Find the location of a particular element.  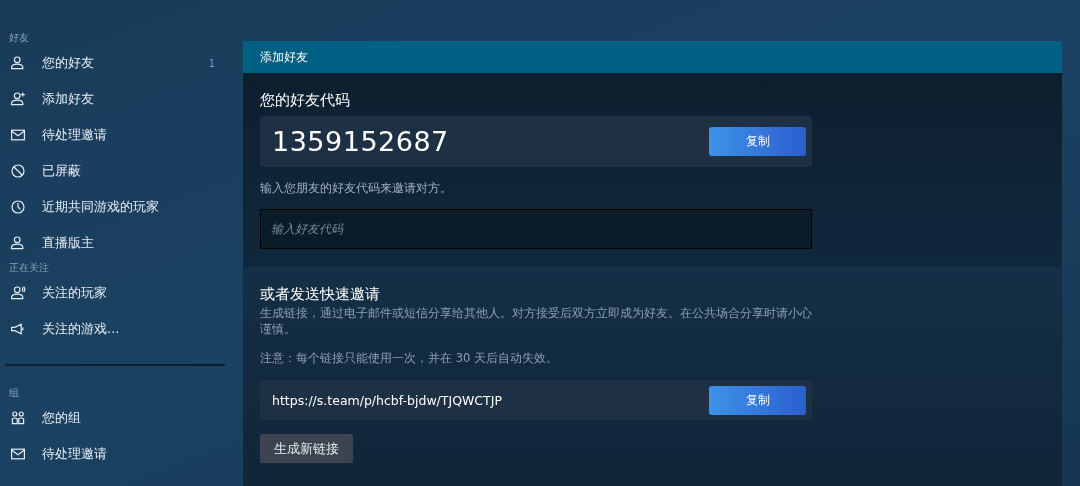

group-icon is located at coordinates (18, 418).